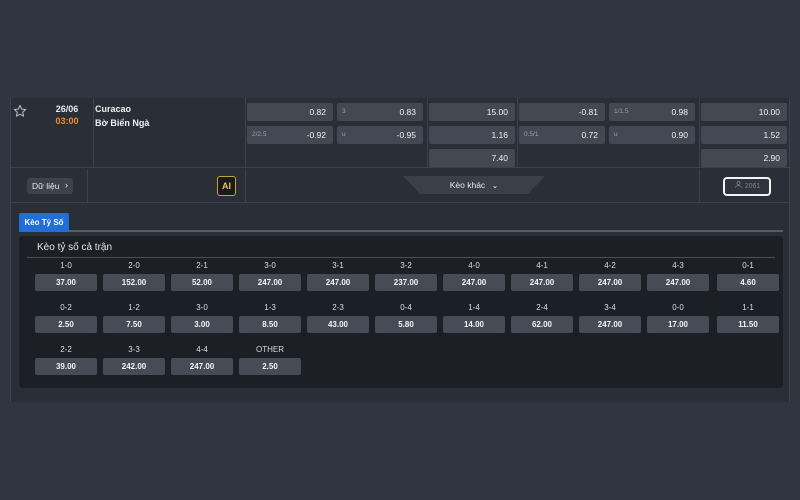 This screenshot has width=800, height=500. I want to click on score-label: 1-1, so click(748, 307).